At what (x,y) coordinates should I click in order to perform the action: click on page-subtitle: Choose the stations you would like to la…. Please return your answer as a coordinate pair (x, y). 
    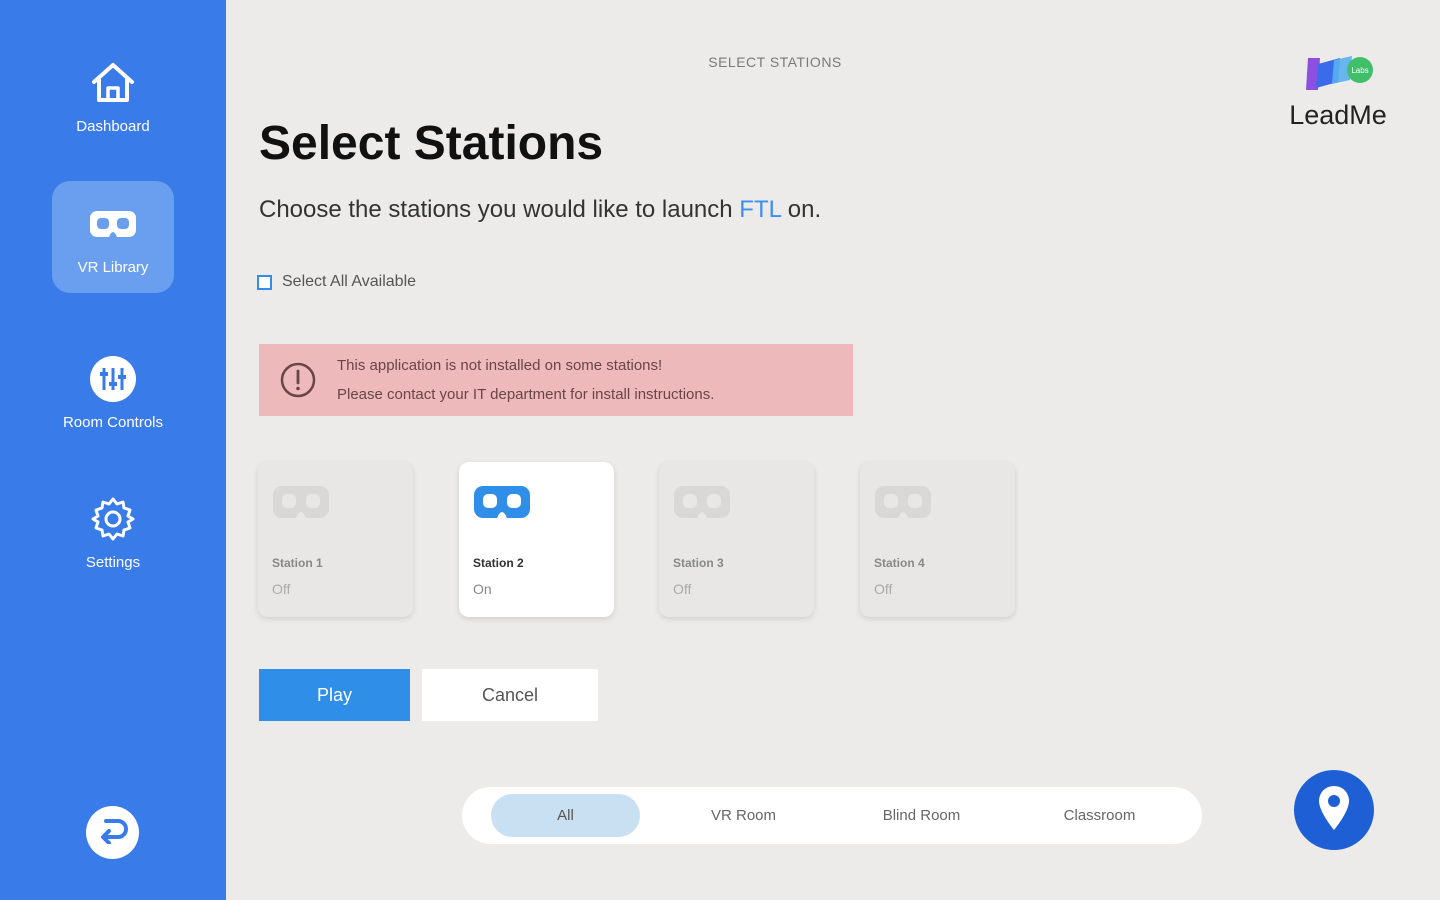
    Looking at the image, I should click on (540, 210).